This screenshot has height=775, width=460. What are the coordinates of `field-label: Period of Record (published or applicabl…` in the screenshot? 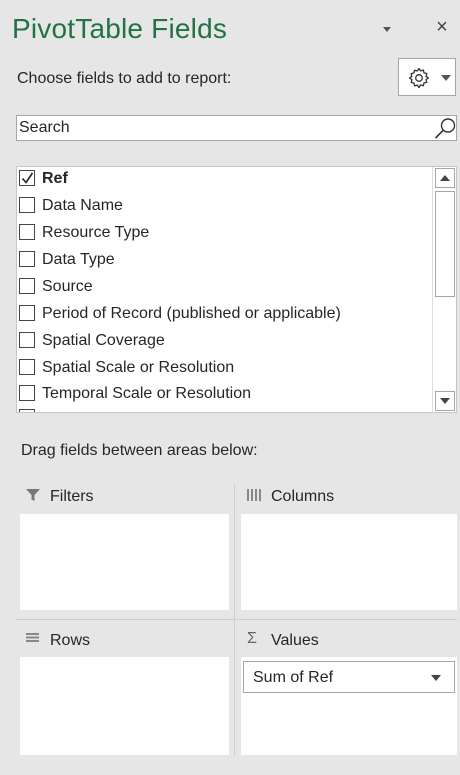 It's located at (191, 313).